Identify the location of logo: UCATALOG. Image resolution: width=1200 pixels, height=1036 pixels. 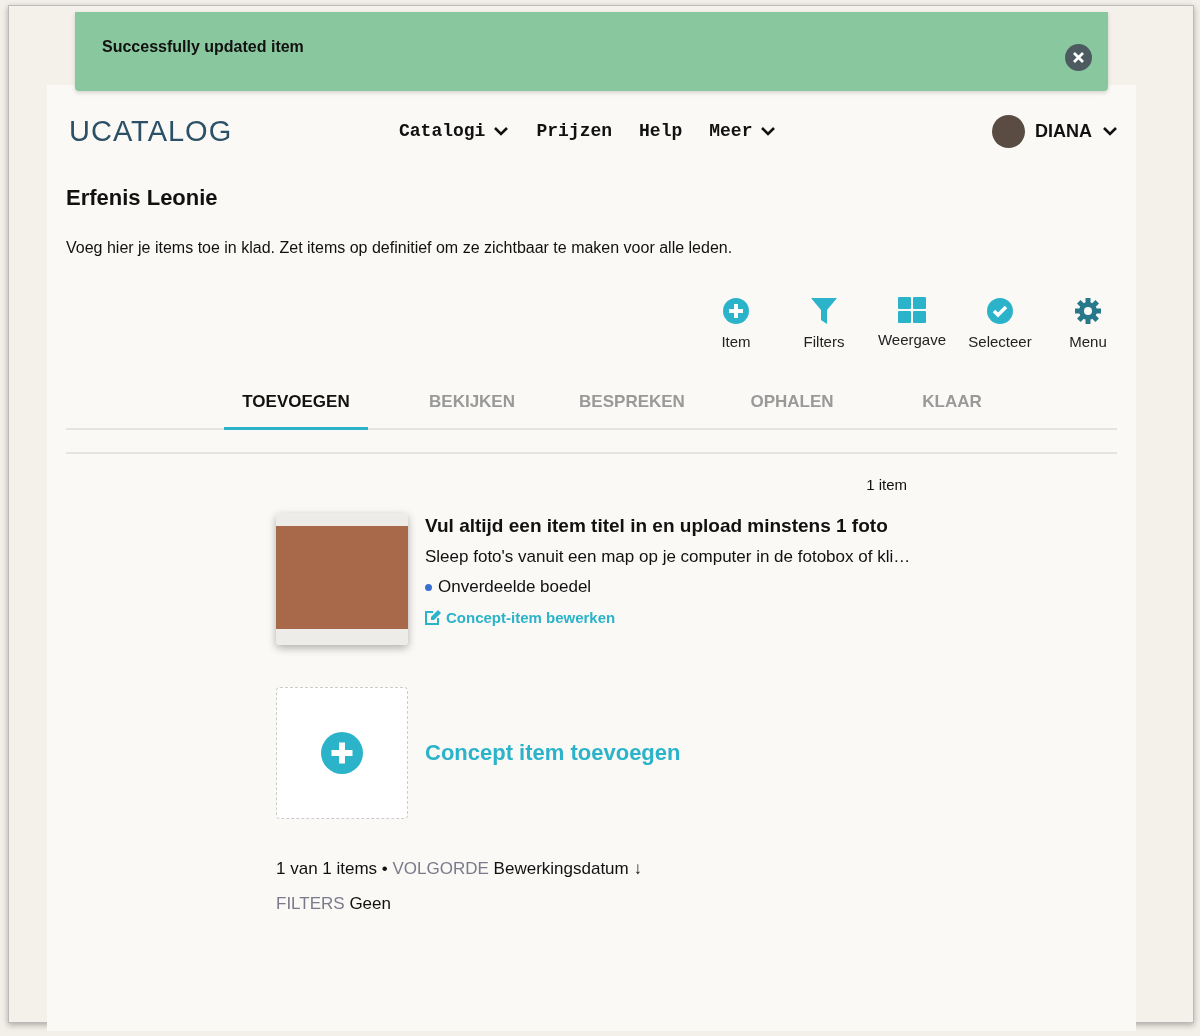
(234, 131).